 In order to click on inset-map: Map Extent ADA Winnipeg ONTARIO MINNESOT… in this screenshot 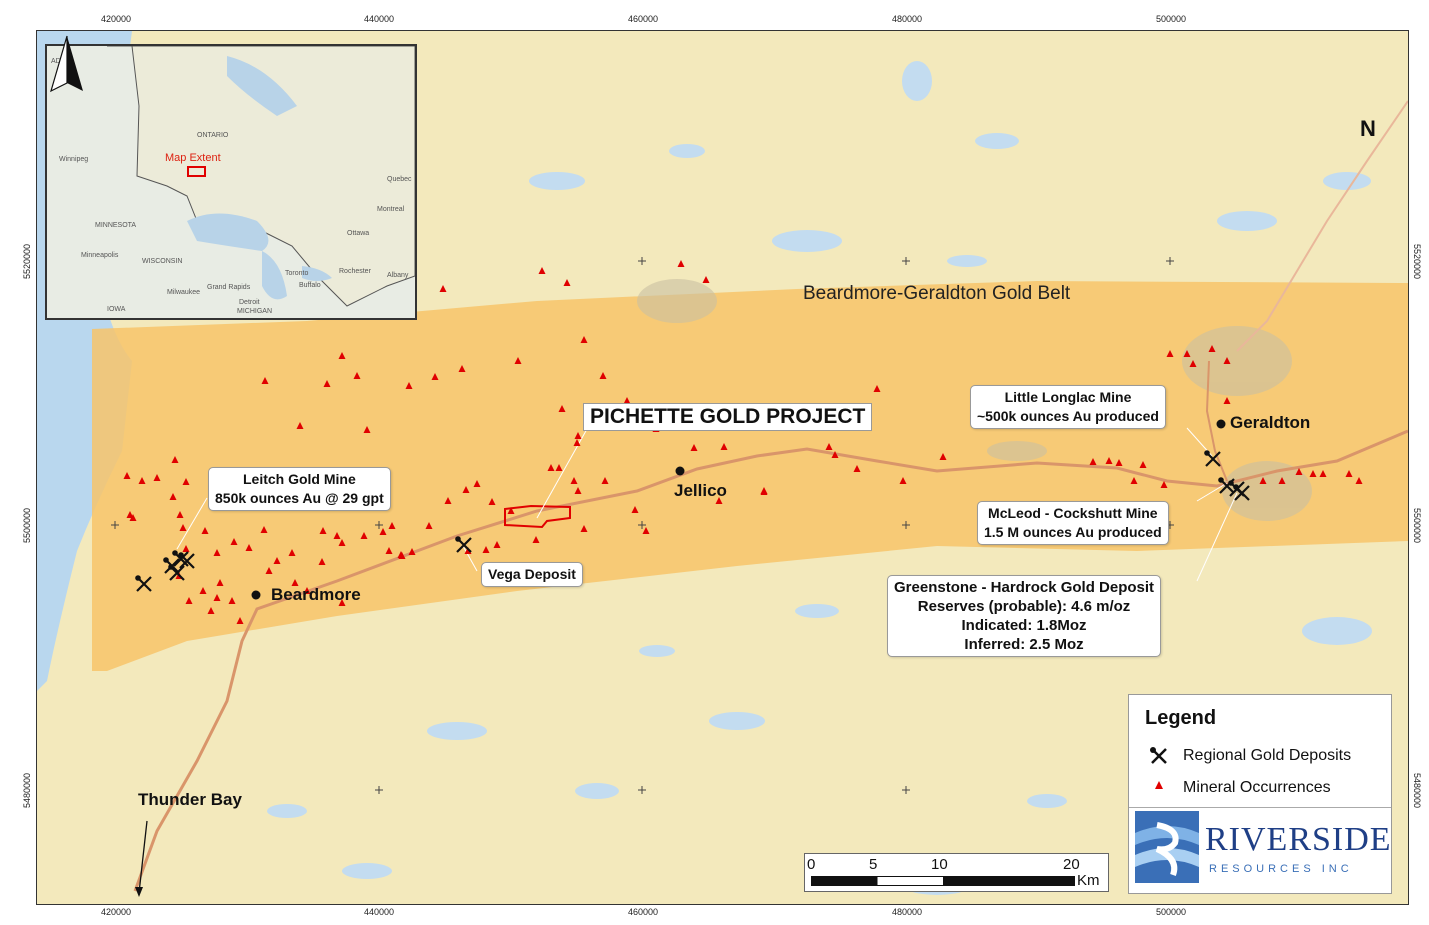, I will do `click(231, 182)`.